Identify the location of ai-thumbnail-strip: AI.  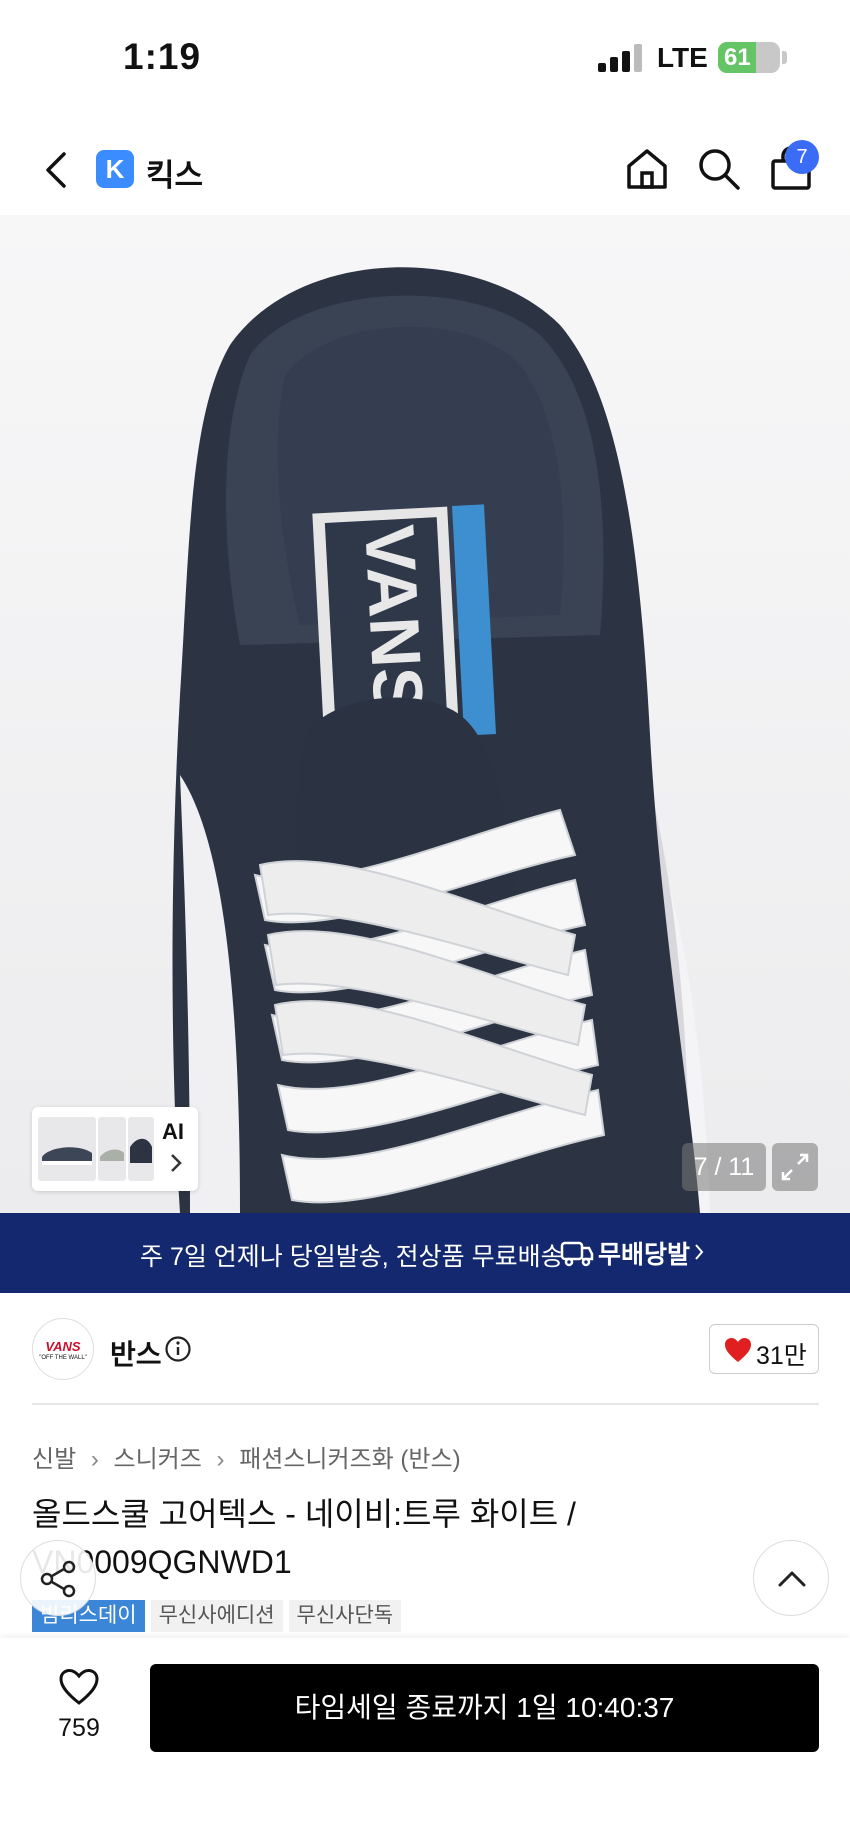
(115, 1149).